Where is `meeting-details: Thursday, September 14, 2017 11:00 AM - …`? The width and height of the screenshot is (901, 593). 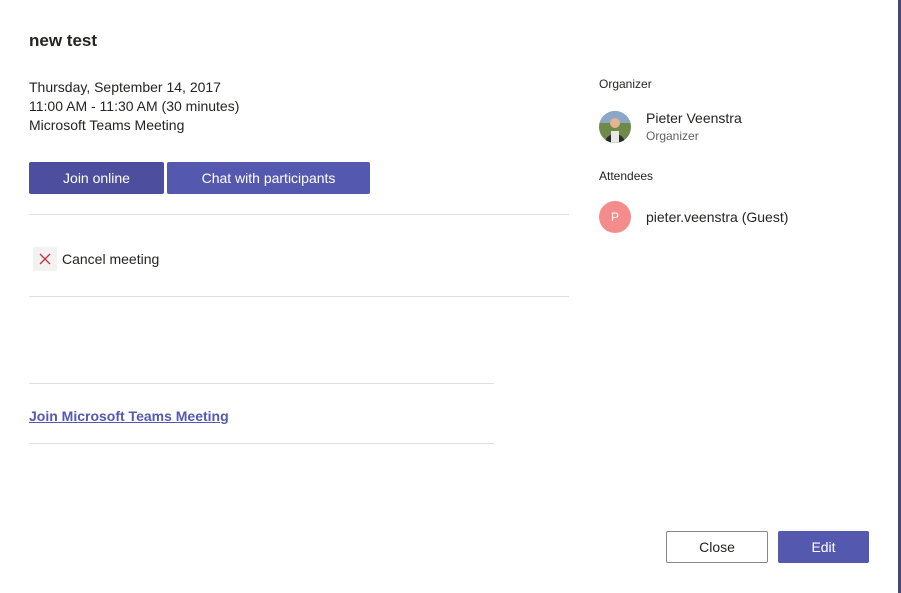
meeting-details: Thursday, September 14, 2017 11:00 AM - … is located at coordinates (134, 106).